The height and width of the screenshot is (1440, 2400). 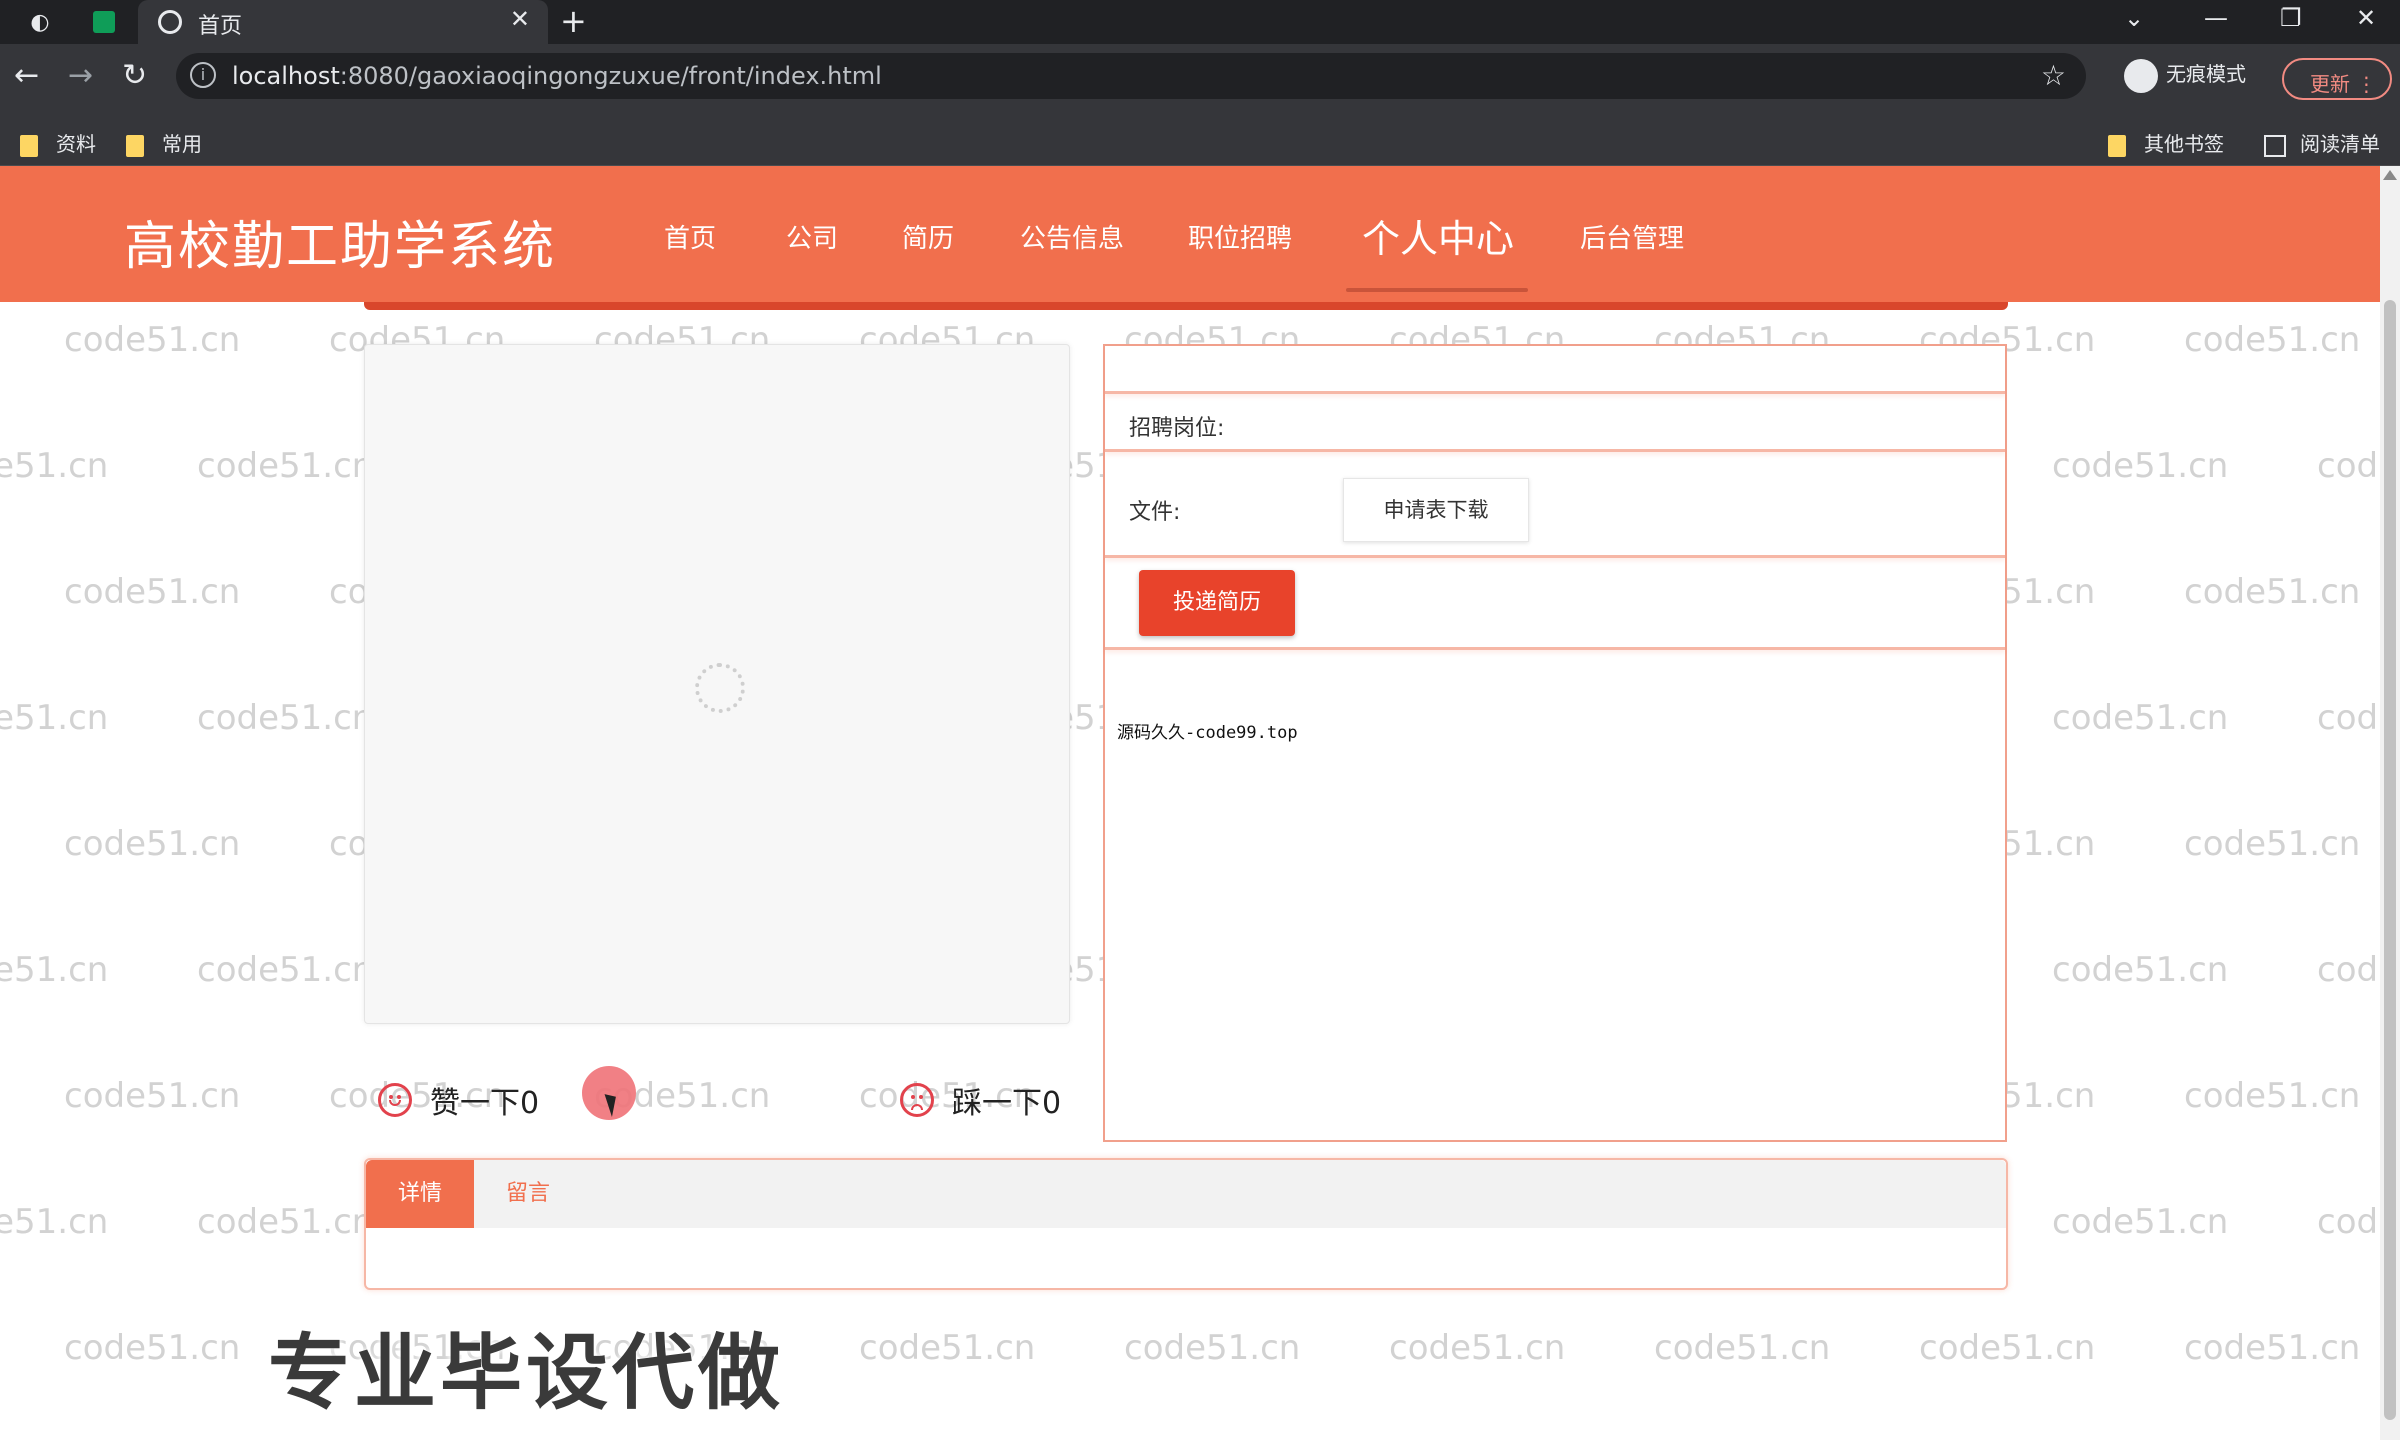 What do you see at coordinates (812, 236) in the screenshot?
I see `nav-company: 公司` at bounding box center [812, 236].